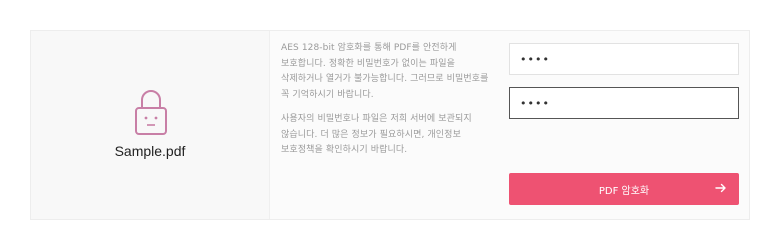 This screenshot has height=250, width=780. I want to click on arrow-right-icon, so click(721, 188).